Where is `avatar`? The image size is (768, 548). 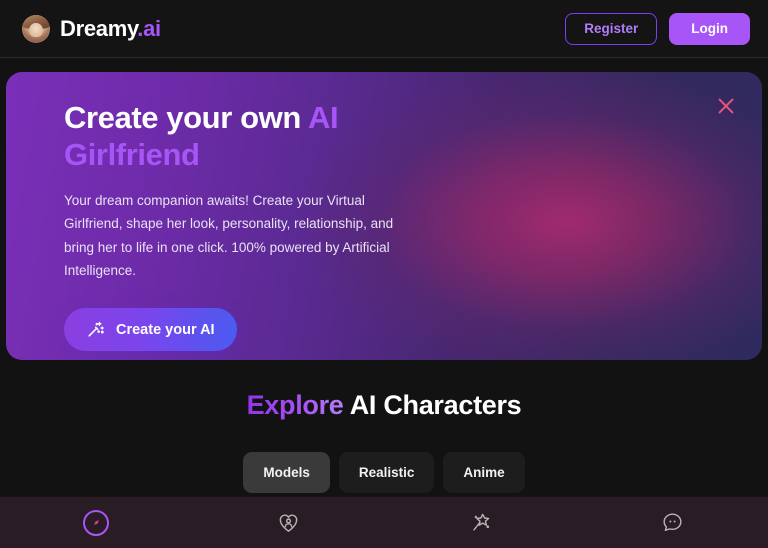 avatar is located at coordinates (36, 28).